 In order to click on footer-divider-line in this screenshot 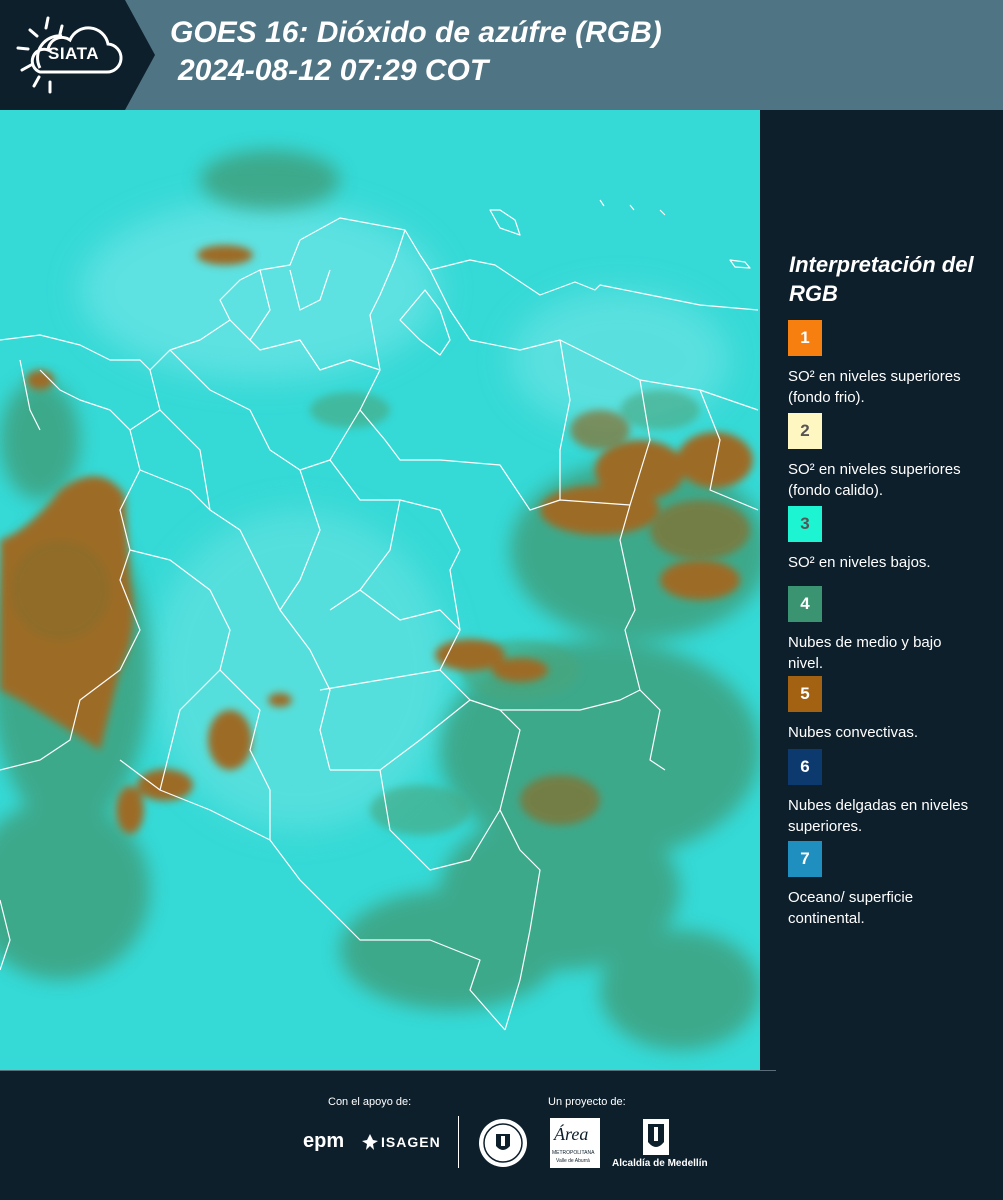, I will do `click(388, 1070)`.